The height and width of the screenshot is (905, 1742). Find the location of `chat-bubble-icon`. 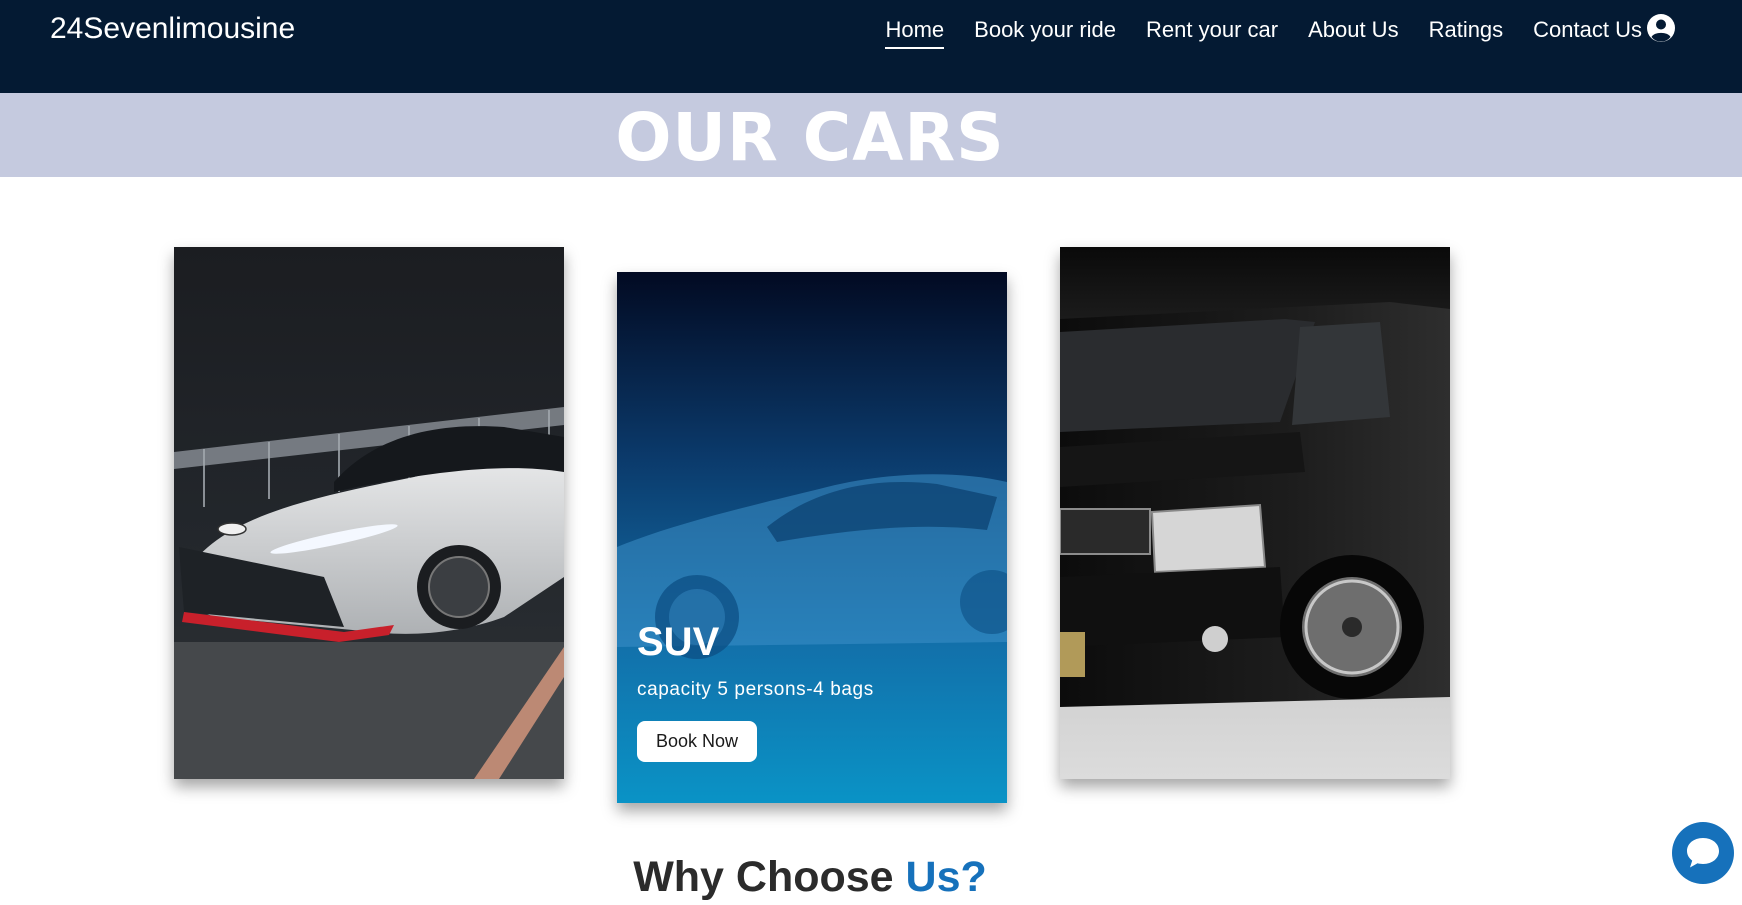

chat-bubble-icon is located at coordinates (1703, 853).